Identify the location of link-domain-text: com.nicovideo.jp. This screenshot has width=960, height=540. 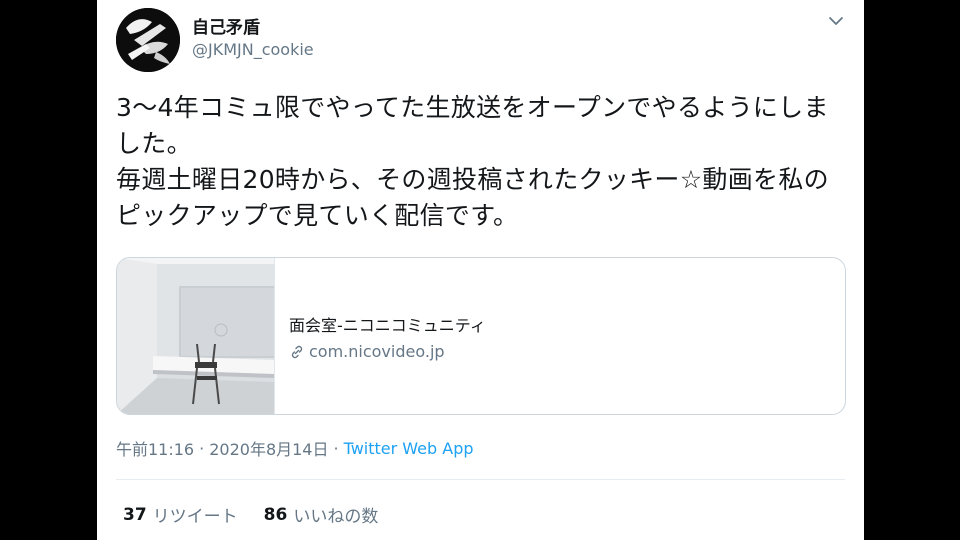
(377, 351).